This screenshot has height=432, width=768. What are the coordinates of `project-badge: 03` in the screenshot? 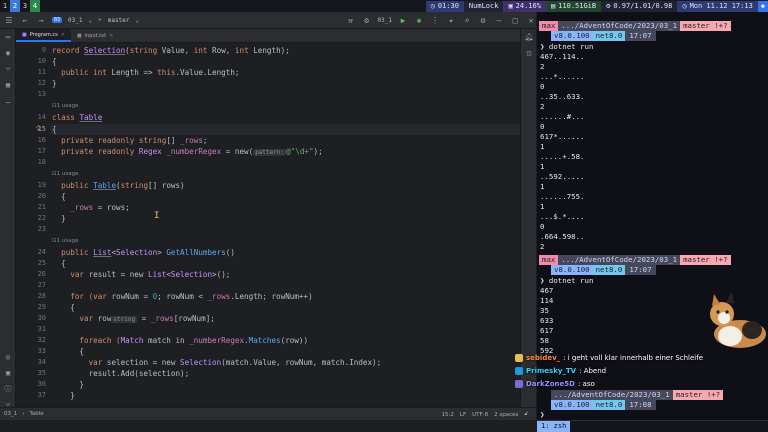 It's located at (57, 20).